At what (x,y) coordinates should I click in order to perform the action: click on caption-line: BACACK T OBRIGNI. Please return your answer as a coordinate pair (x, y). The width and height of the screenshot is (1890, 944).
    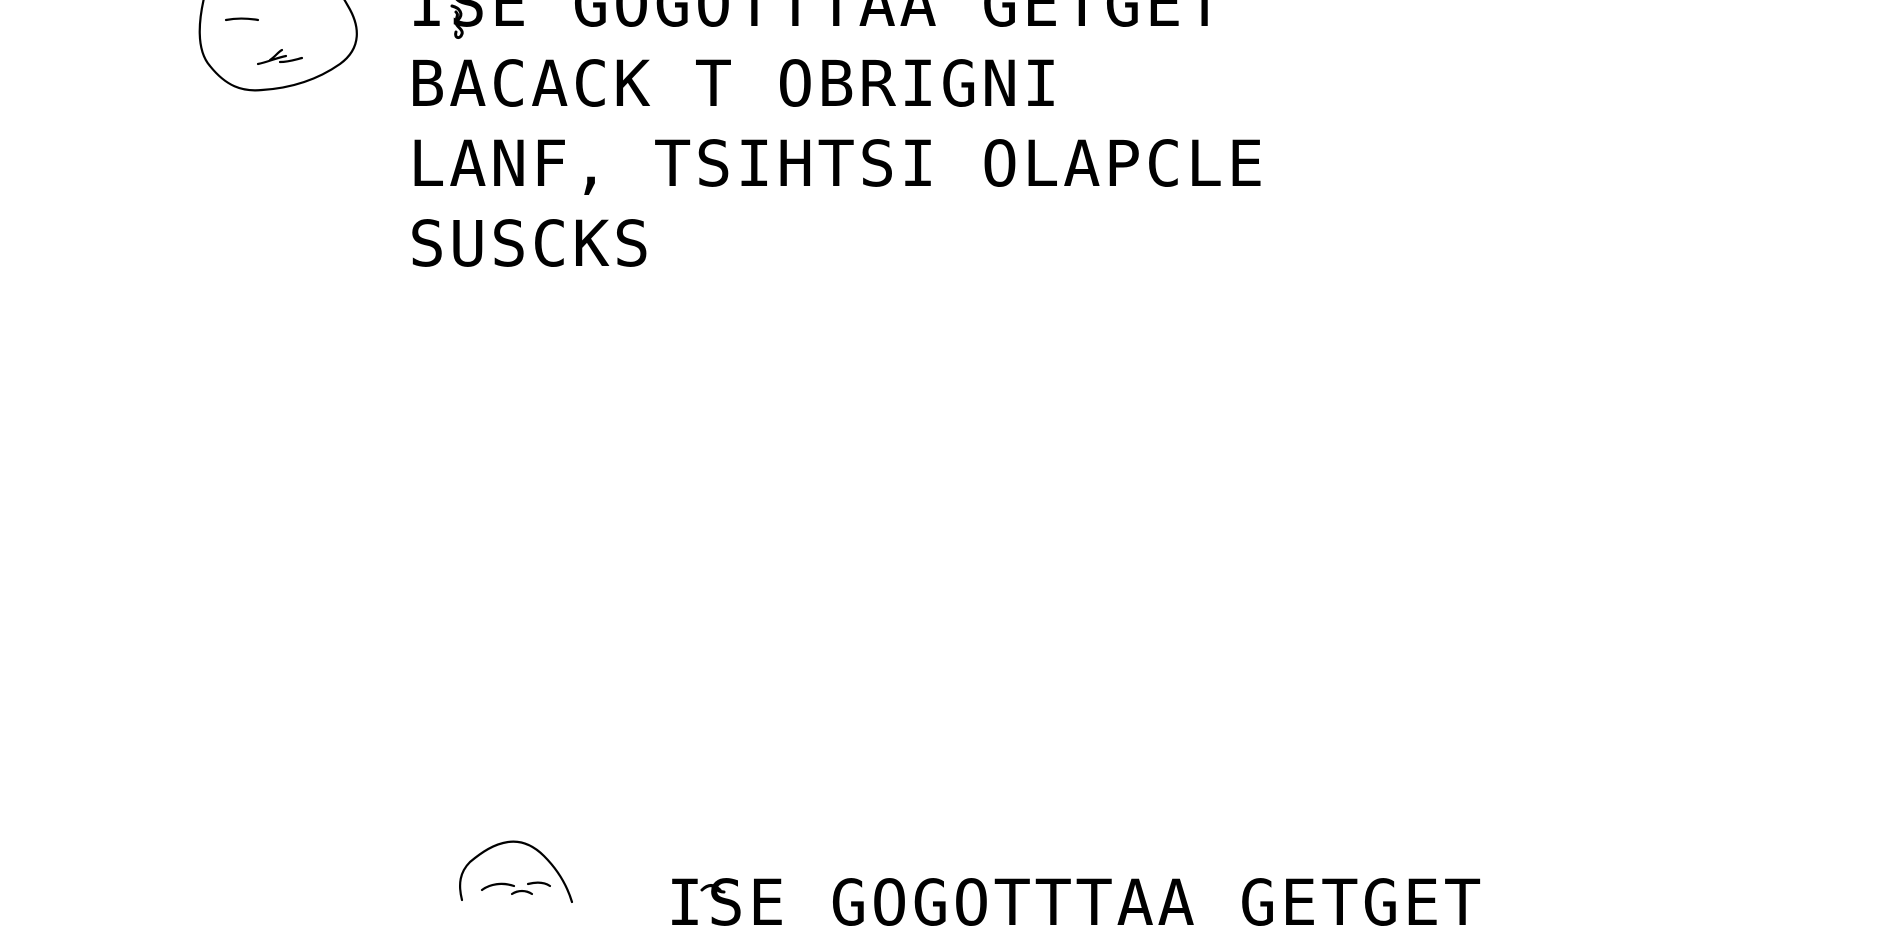
    Looking at the image, I should click on (735, 84).